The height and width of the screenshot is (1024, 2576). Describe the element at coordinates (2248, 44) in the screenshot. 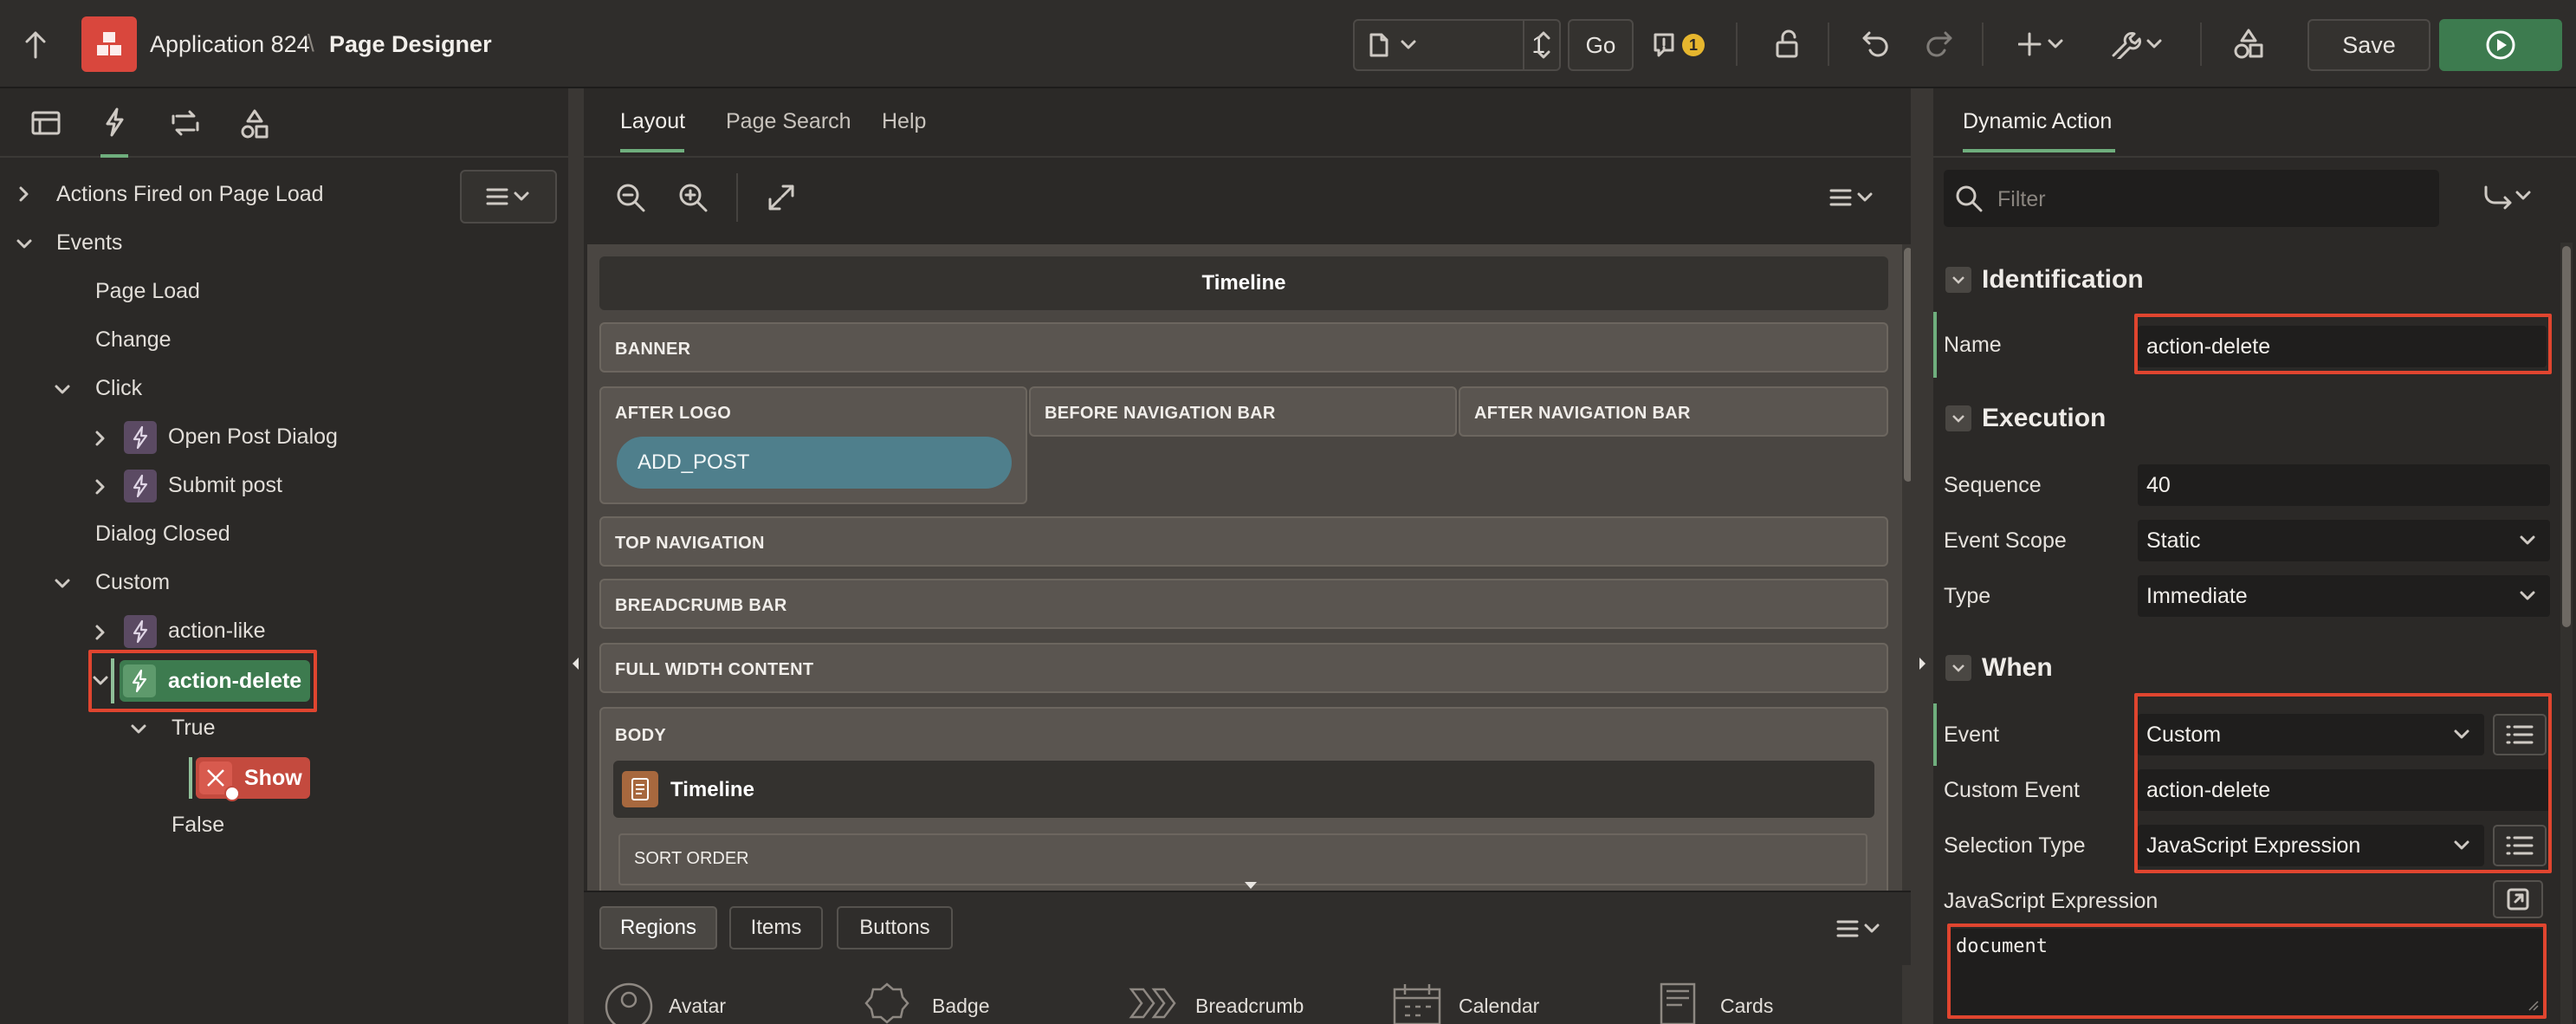

I see `shared-components-icon` at that location.